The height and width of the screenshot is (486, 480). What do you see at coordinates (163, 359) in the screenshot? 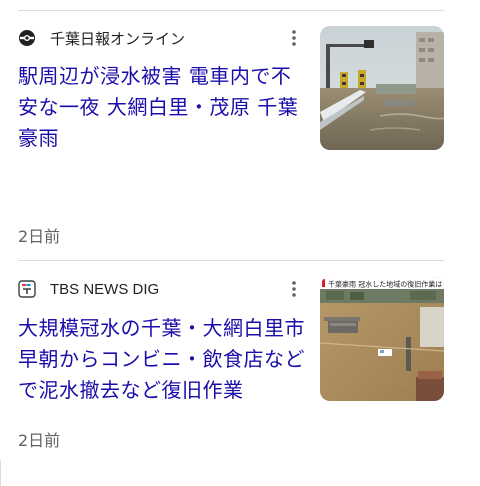
I see `article-headline: 大規模冠水の千葉・大網白里市 早朝からコンビニ・飲食店などで泥水撤去など復旧作業` at bounding box center [163, 359].